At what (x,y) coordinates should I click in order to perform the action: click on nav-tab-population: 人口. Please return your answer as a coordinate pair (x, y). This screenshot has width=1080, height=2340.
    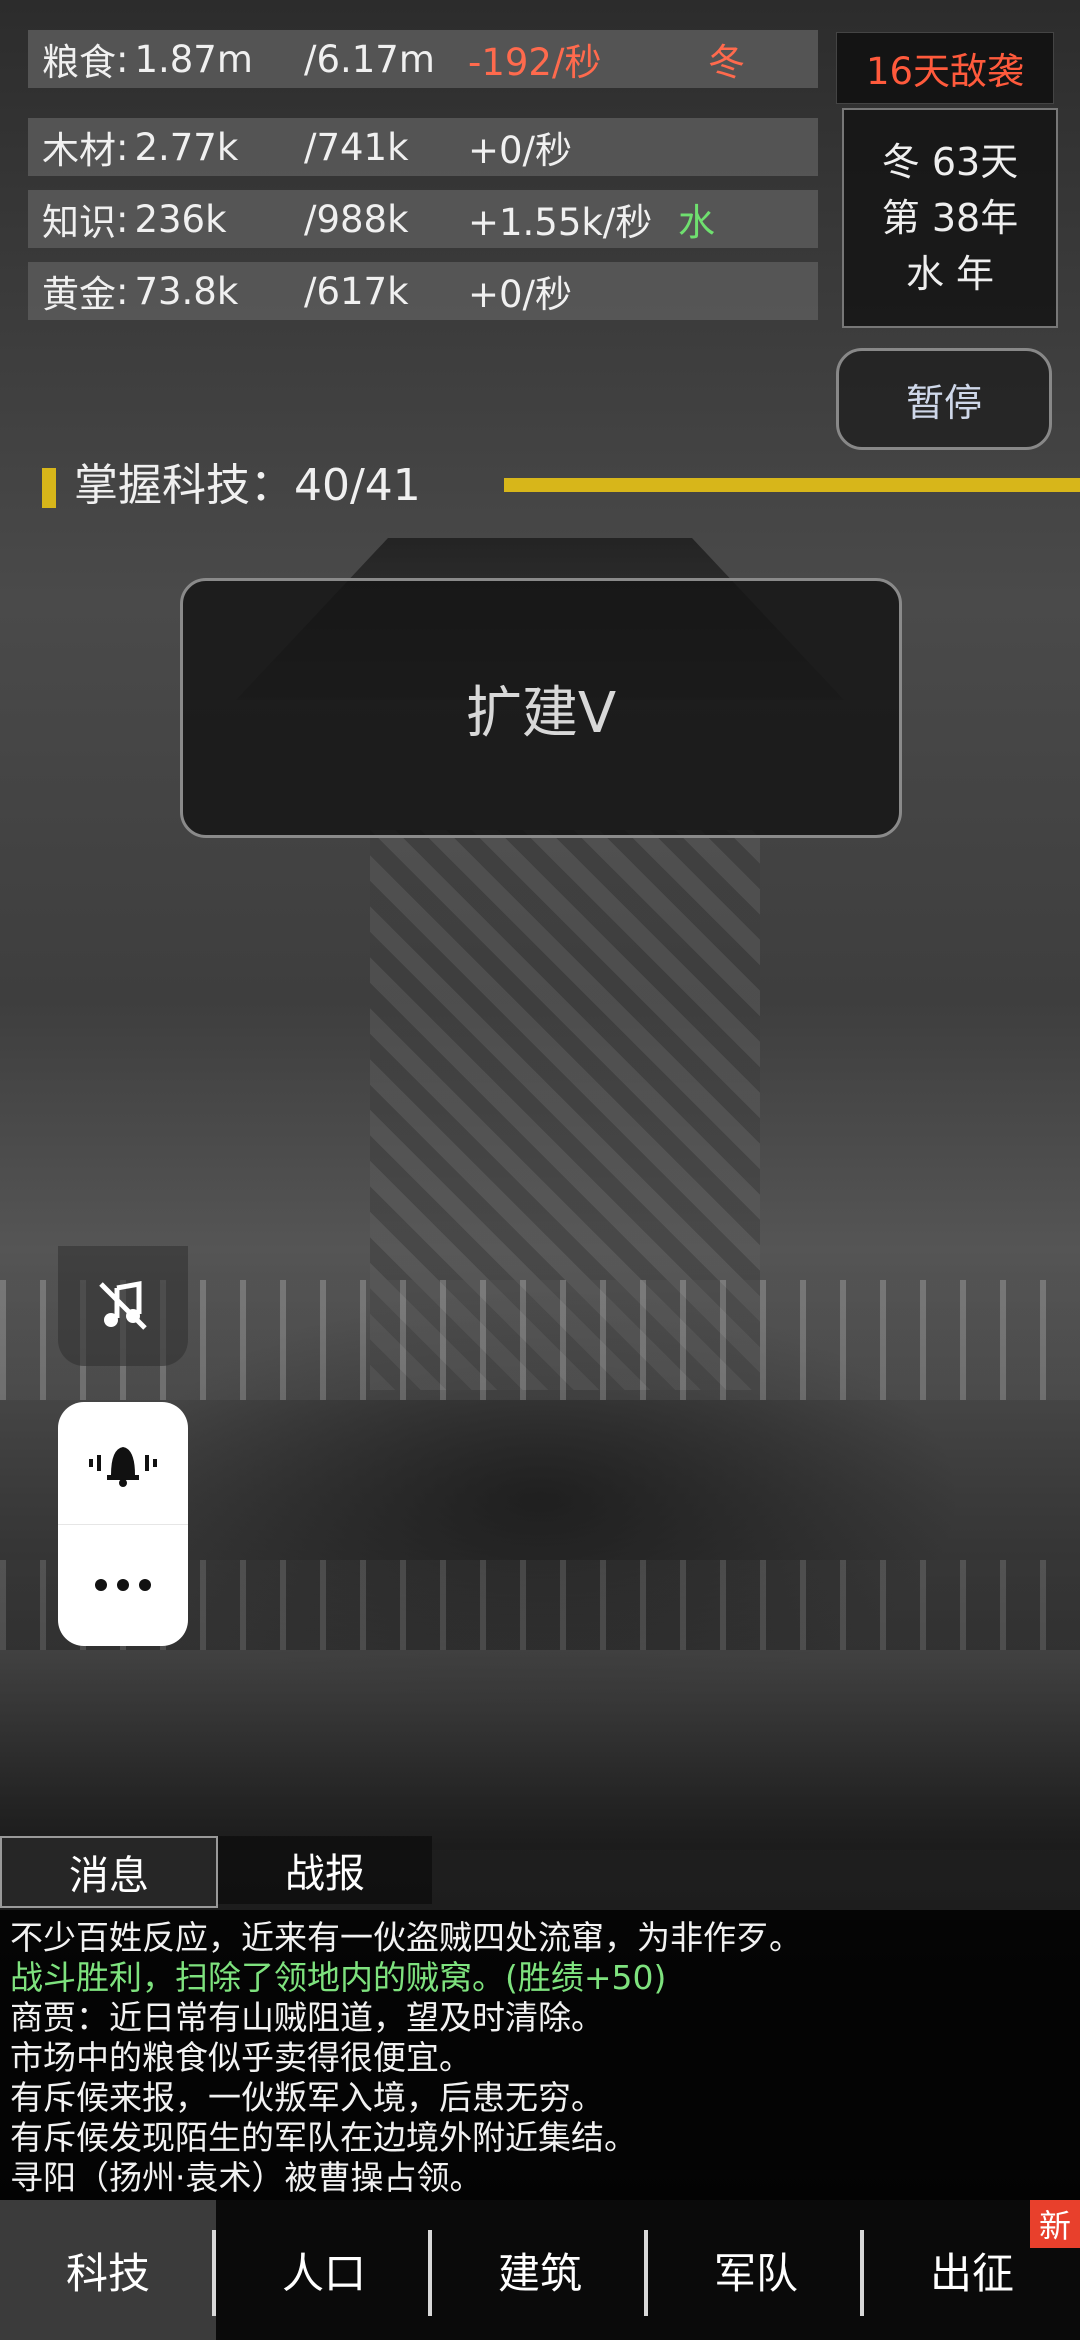
    Looking at the image, I should click on (324, 2270).